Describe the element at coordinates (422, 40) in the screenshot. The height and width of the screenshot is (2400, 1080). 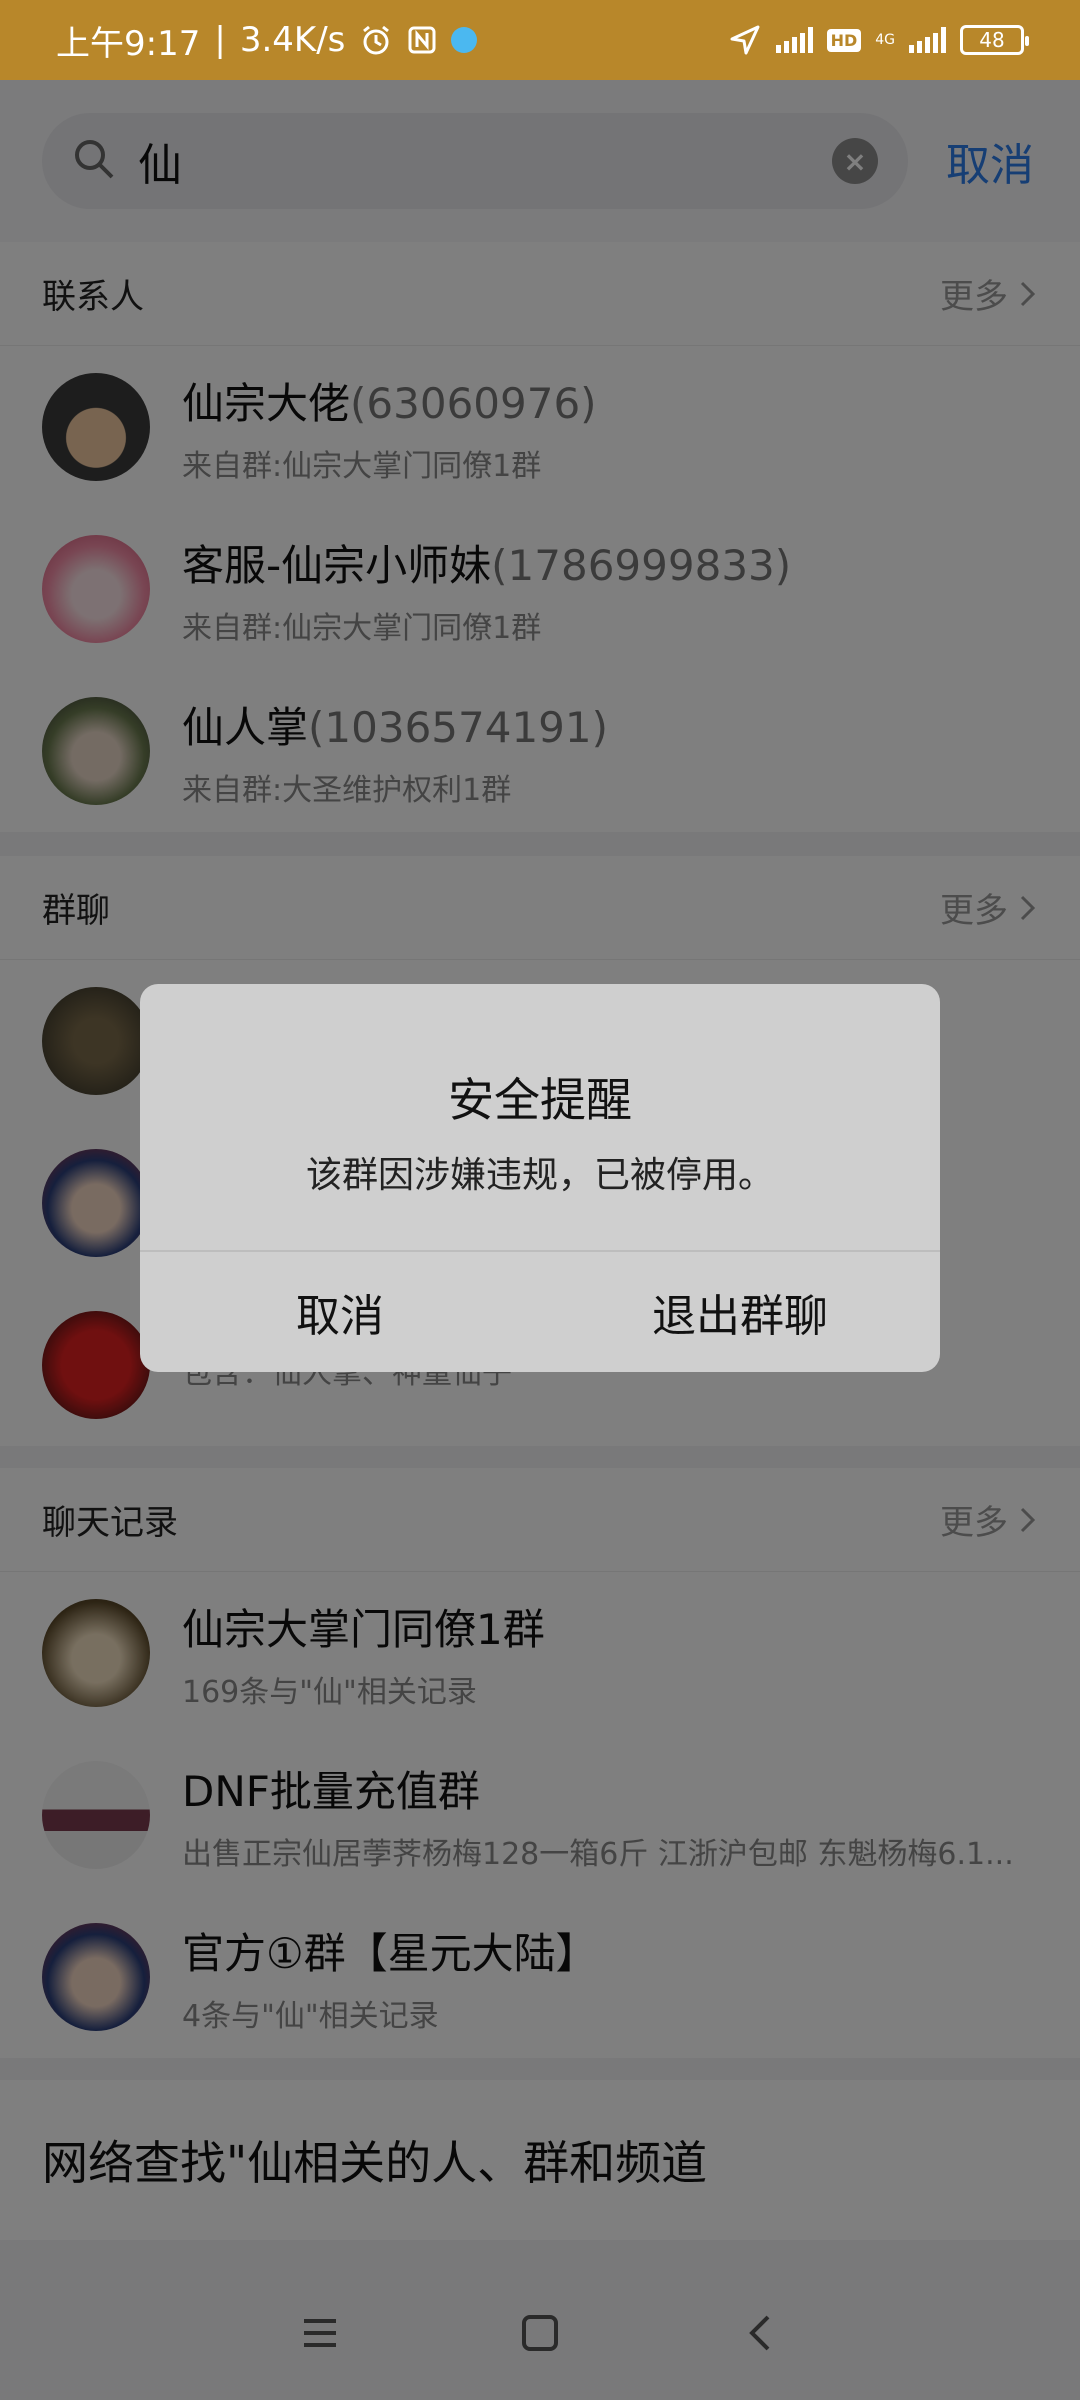
I see `nfc-icon` at that location.